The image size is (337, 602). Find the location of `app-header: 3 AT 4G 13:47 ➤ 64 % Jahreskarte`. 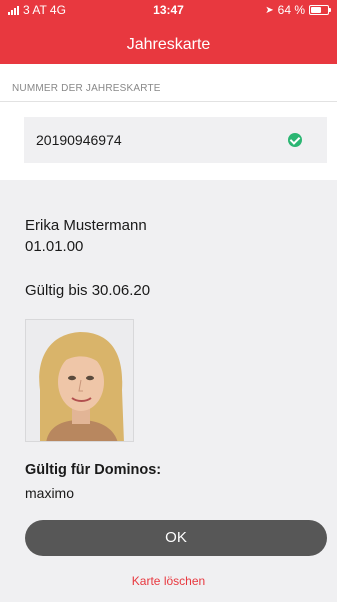

app-header: 3 AT 4G 13:47 ➤ 64 % Jahreskarte is located at coordinates (168, 32).